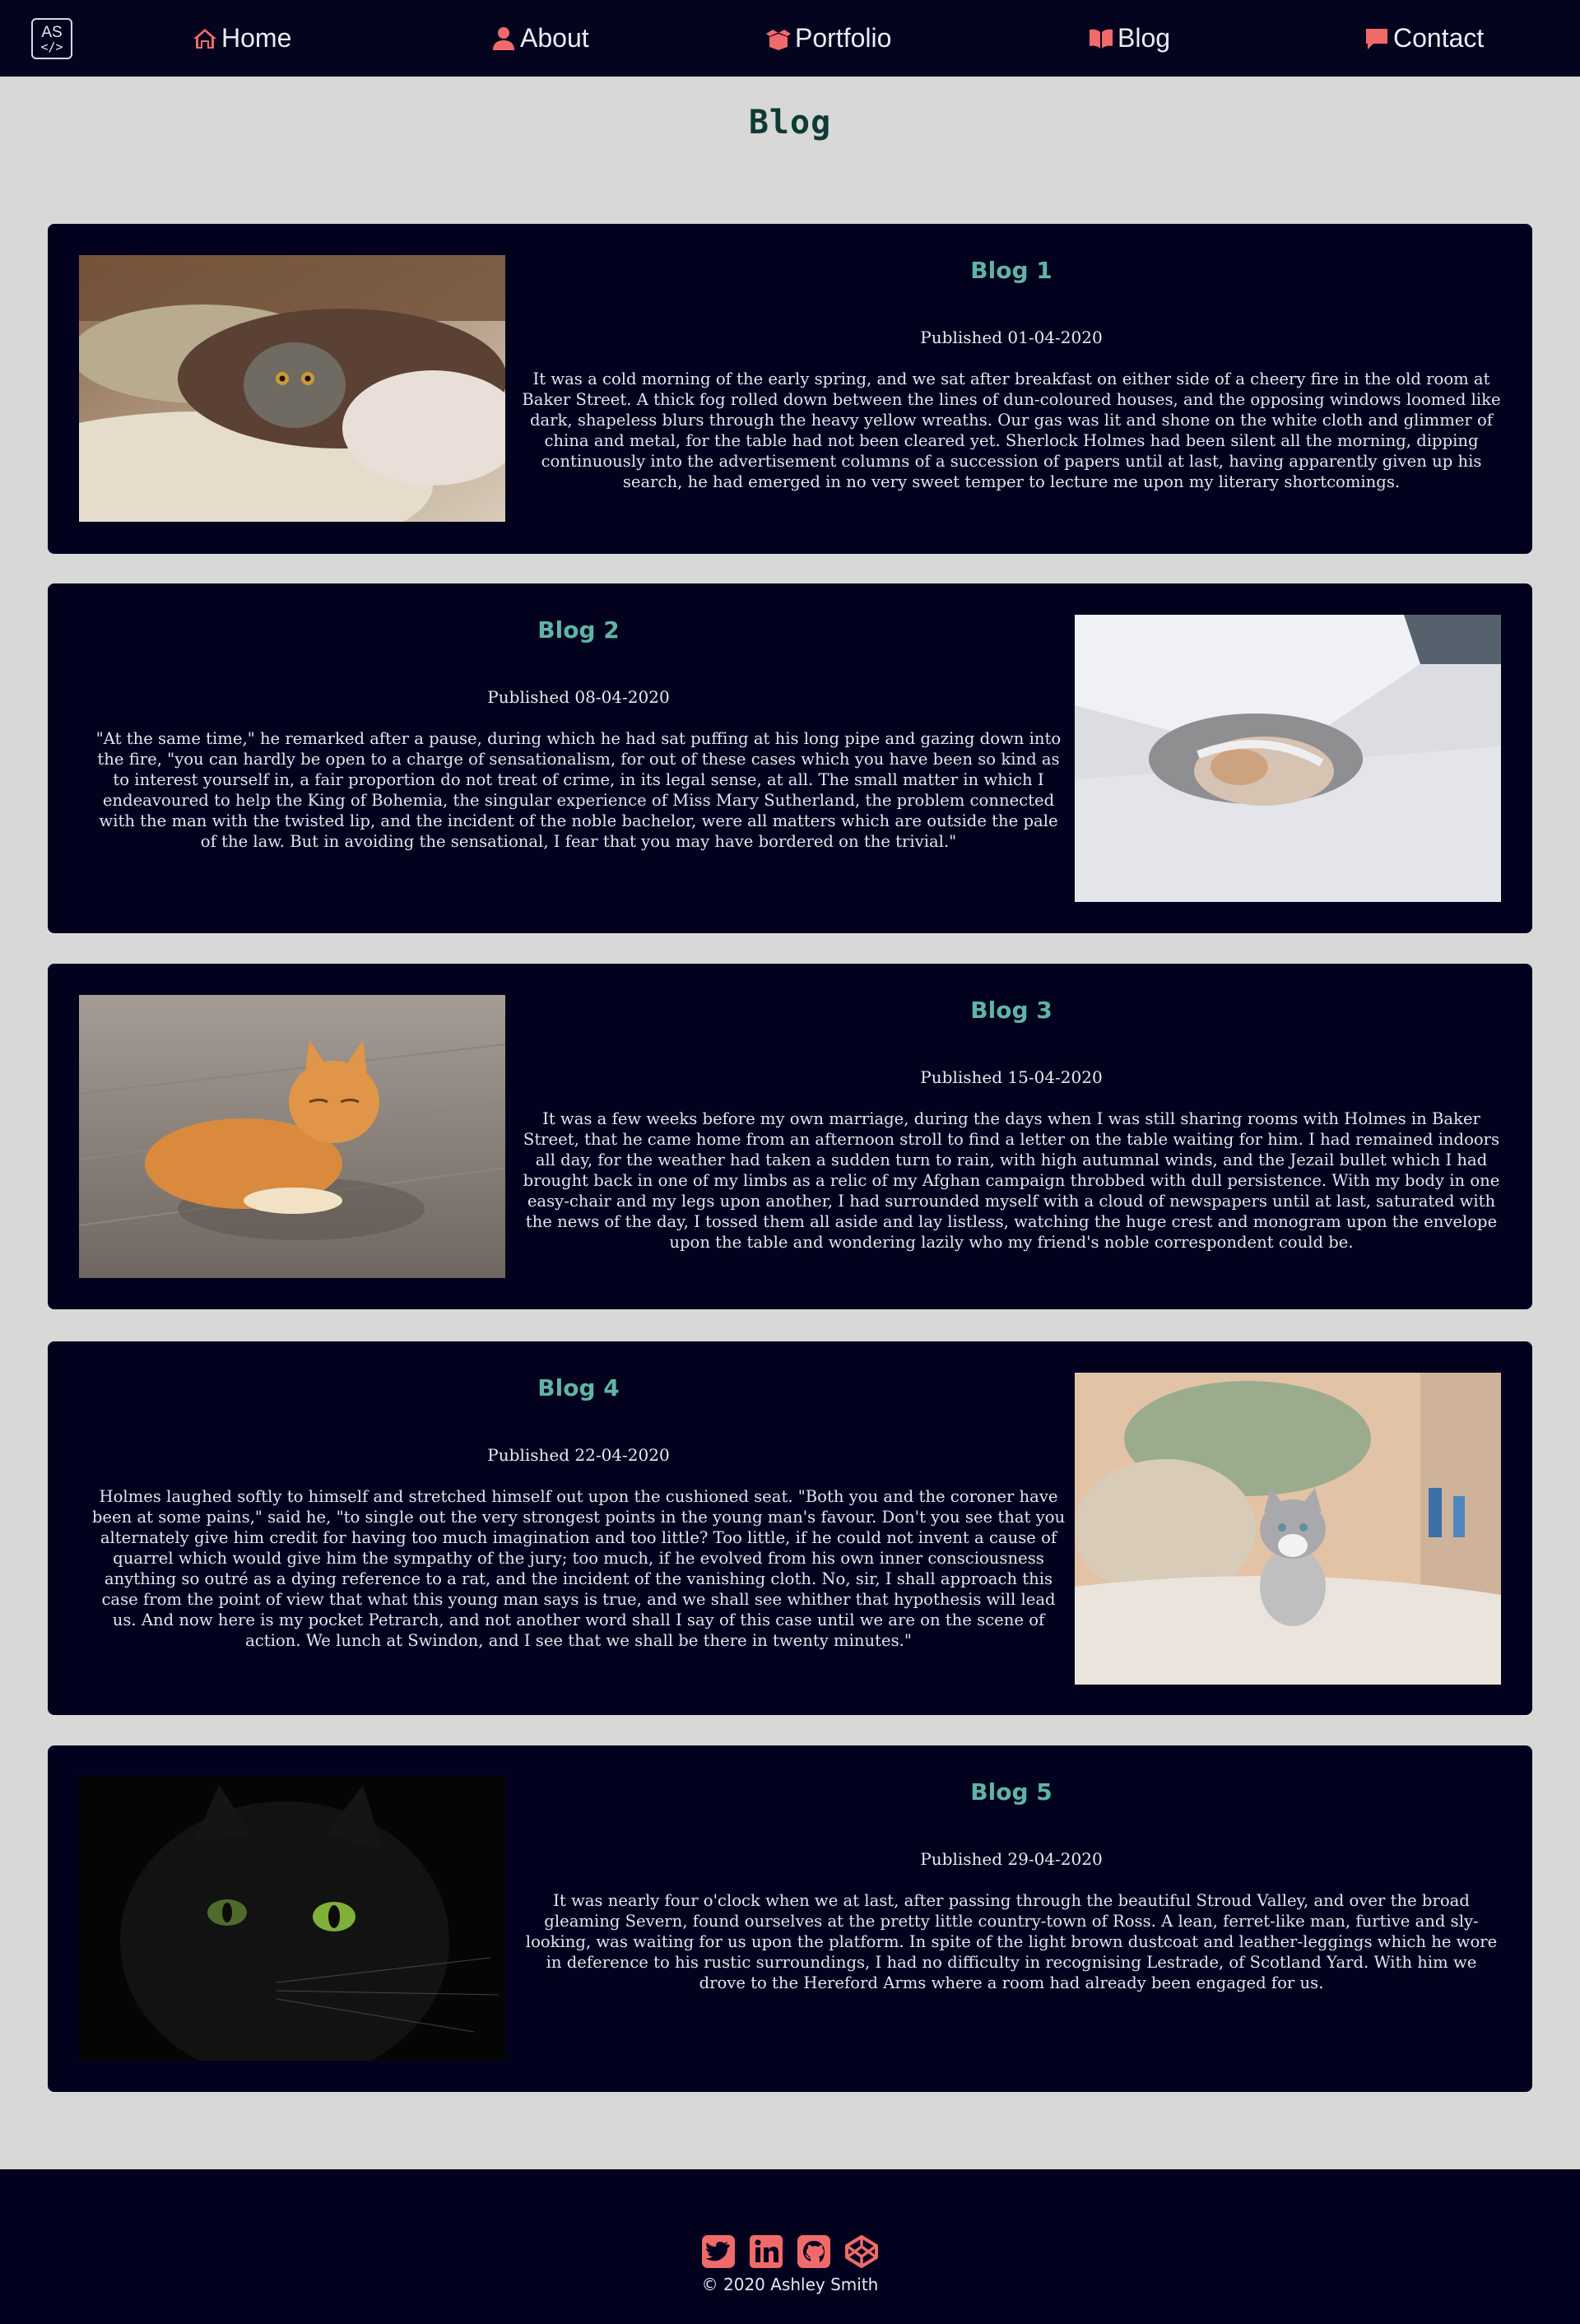 The image size is (1580, 2324). I want to click on nav-about: About, so click(539, 38).